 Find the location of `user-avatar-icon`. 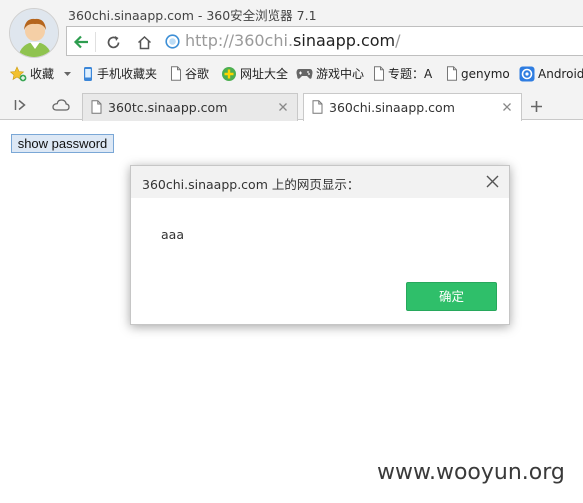

user-avatar-icon is located at coordinates (34, 33).